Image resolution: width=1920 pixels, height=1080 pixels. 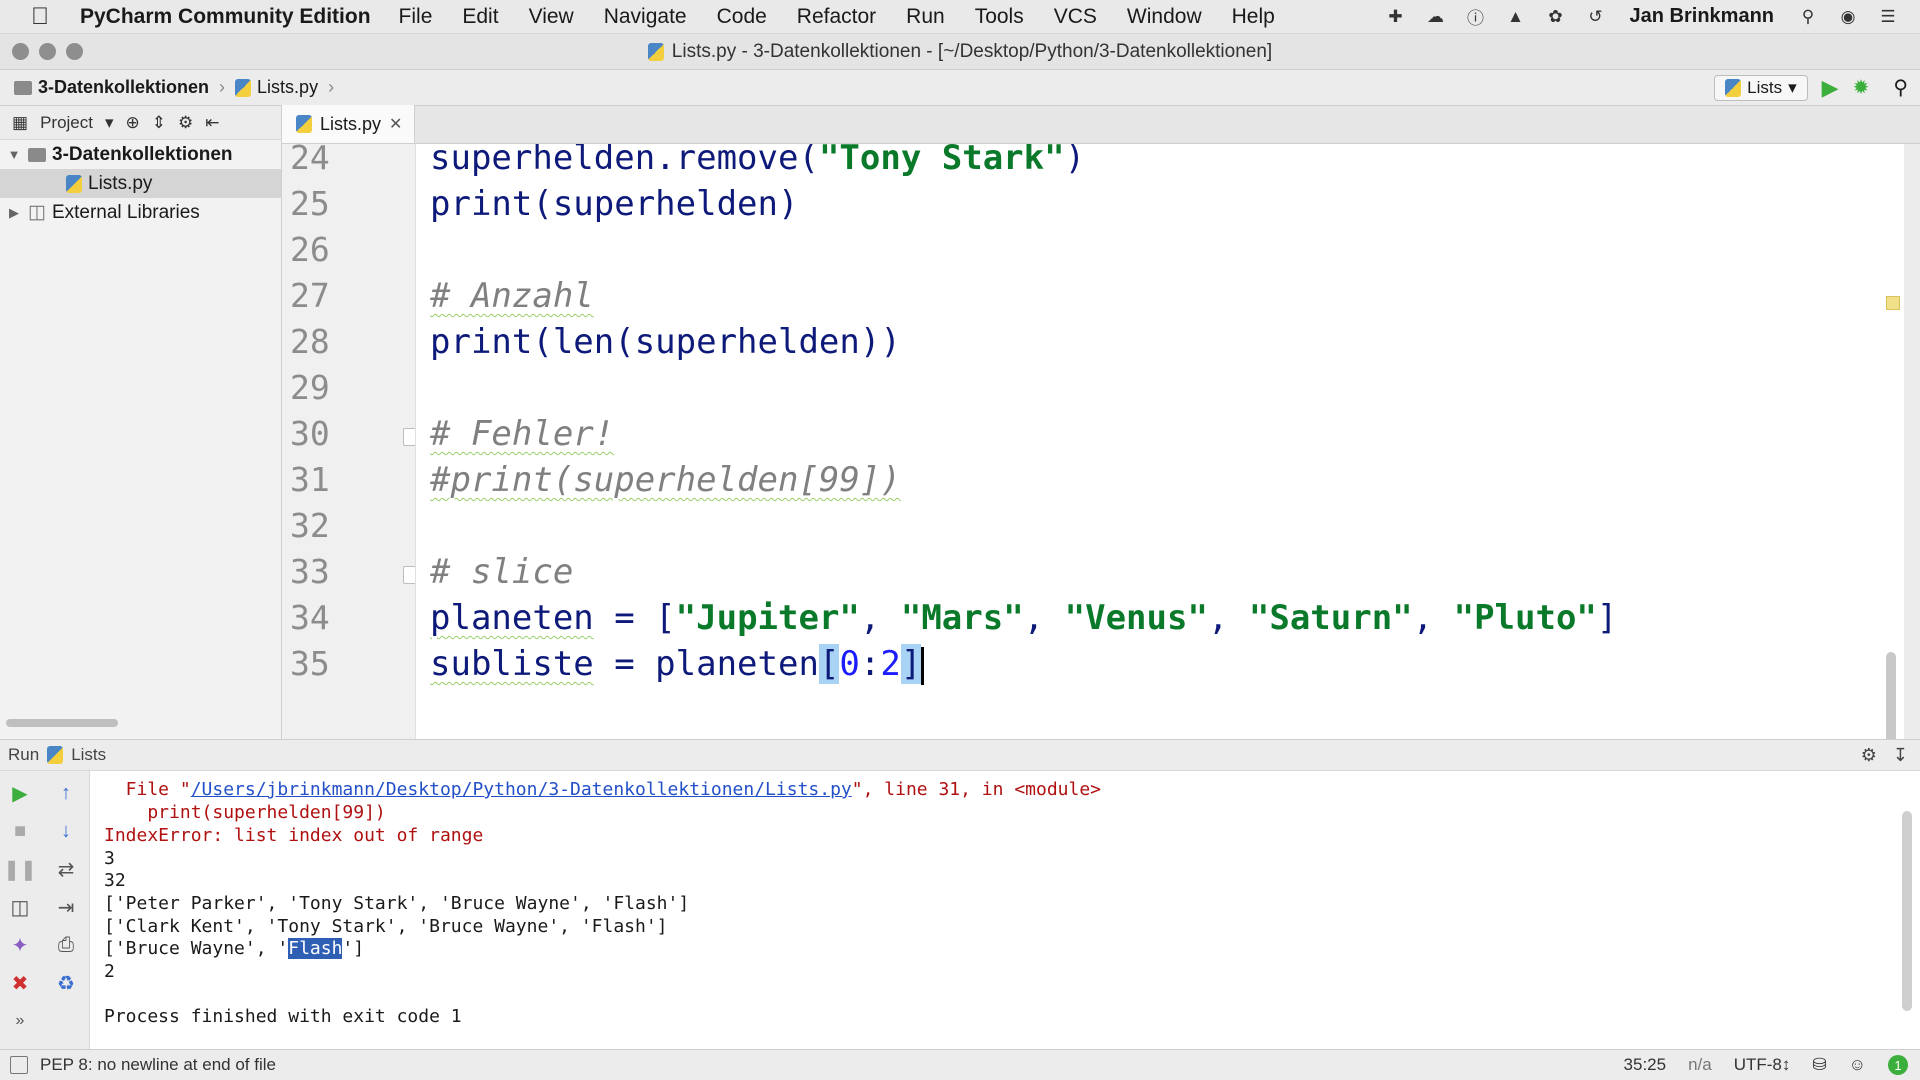 I want to click on project-view-selector: Project, so click(x=66, y=123).